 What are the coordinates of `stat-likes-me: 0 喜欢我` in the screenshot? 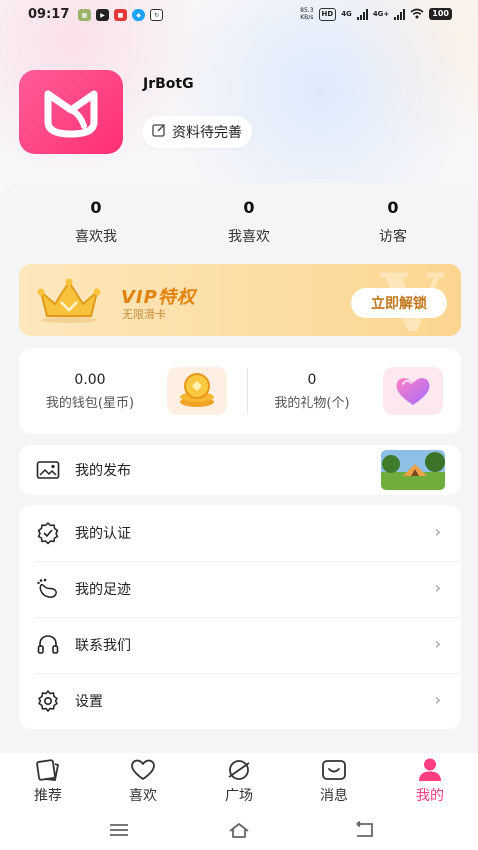 It's located at (96, 222).